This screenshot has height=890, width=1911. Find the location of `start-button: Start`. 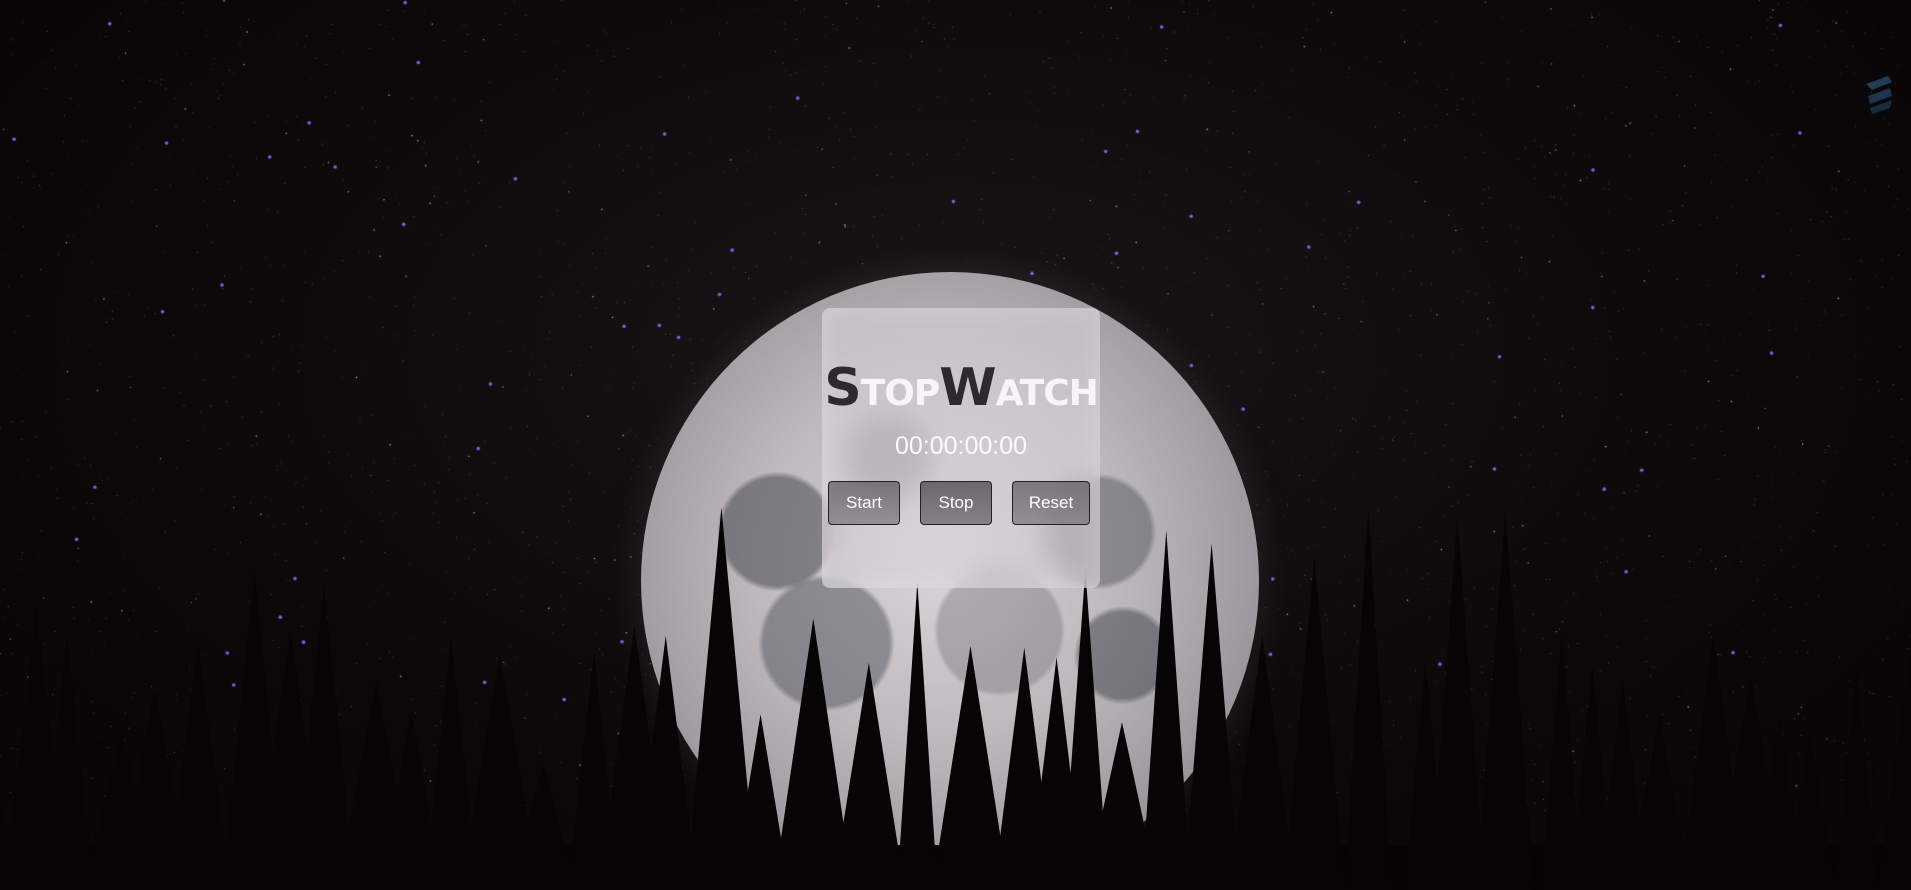

start-button: Start is located at coordinates (864, 503).